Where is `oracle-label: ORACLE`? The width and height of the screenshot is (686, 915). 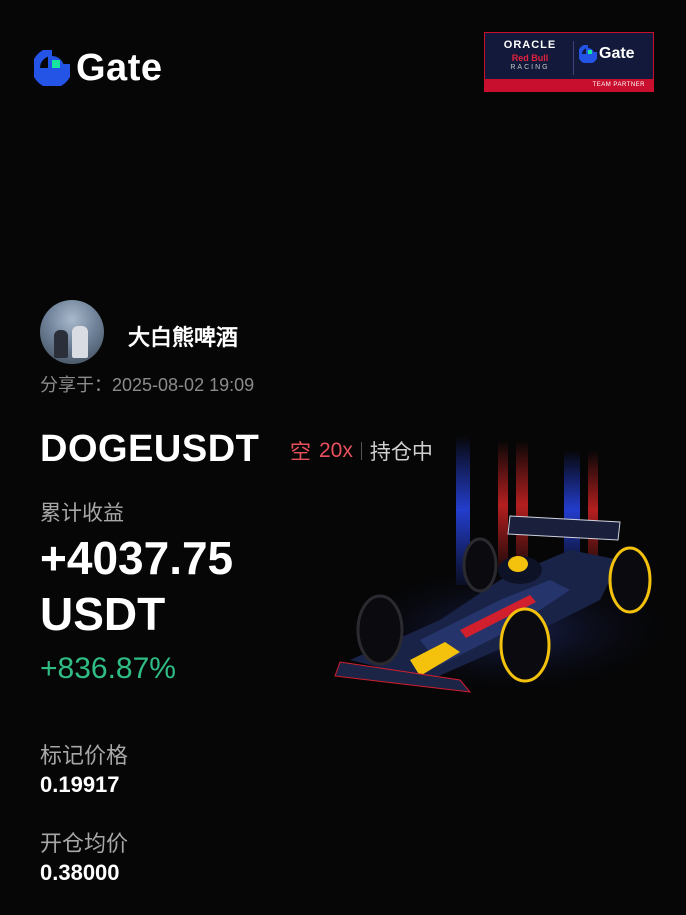
oracle-label: ORACLE is located at coordinates (530, 45).